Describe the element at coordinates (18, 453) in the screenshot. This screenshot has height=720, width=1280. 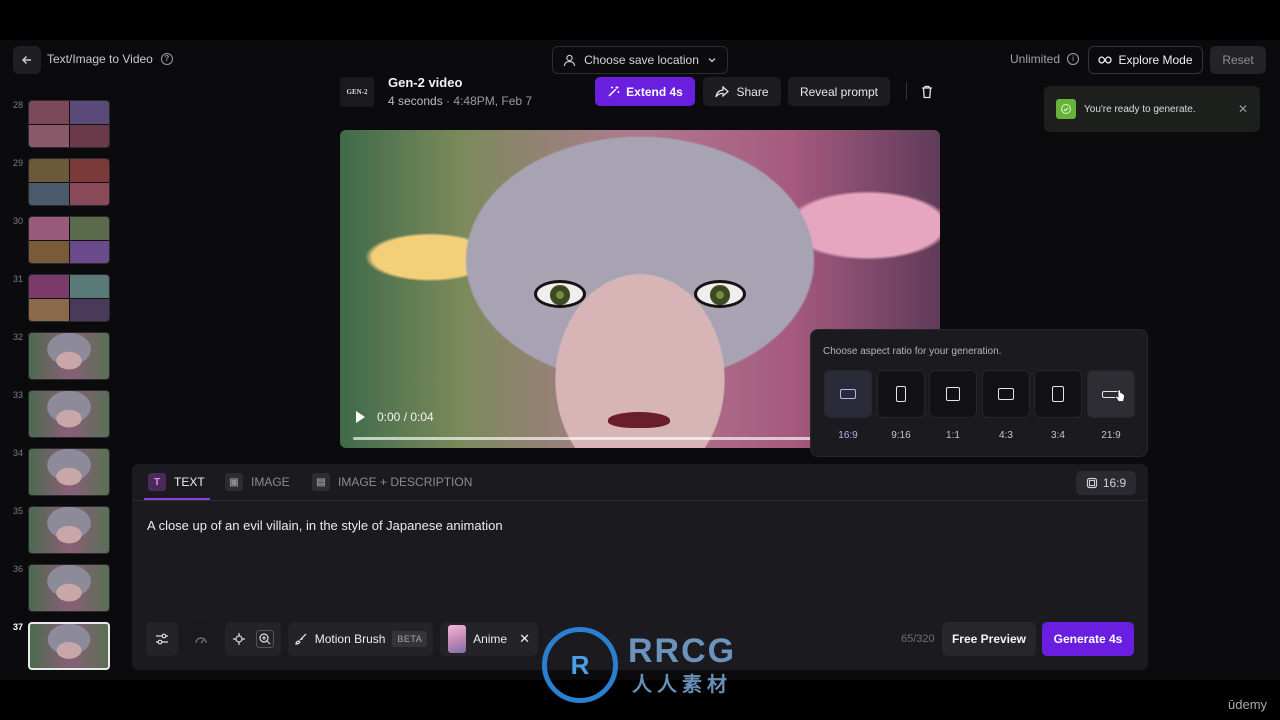
I see `history-item-number: 34` at that location.